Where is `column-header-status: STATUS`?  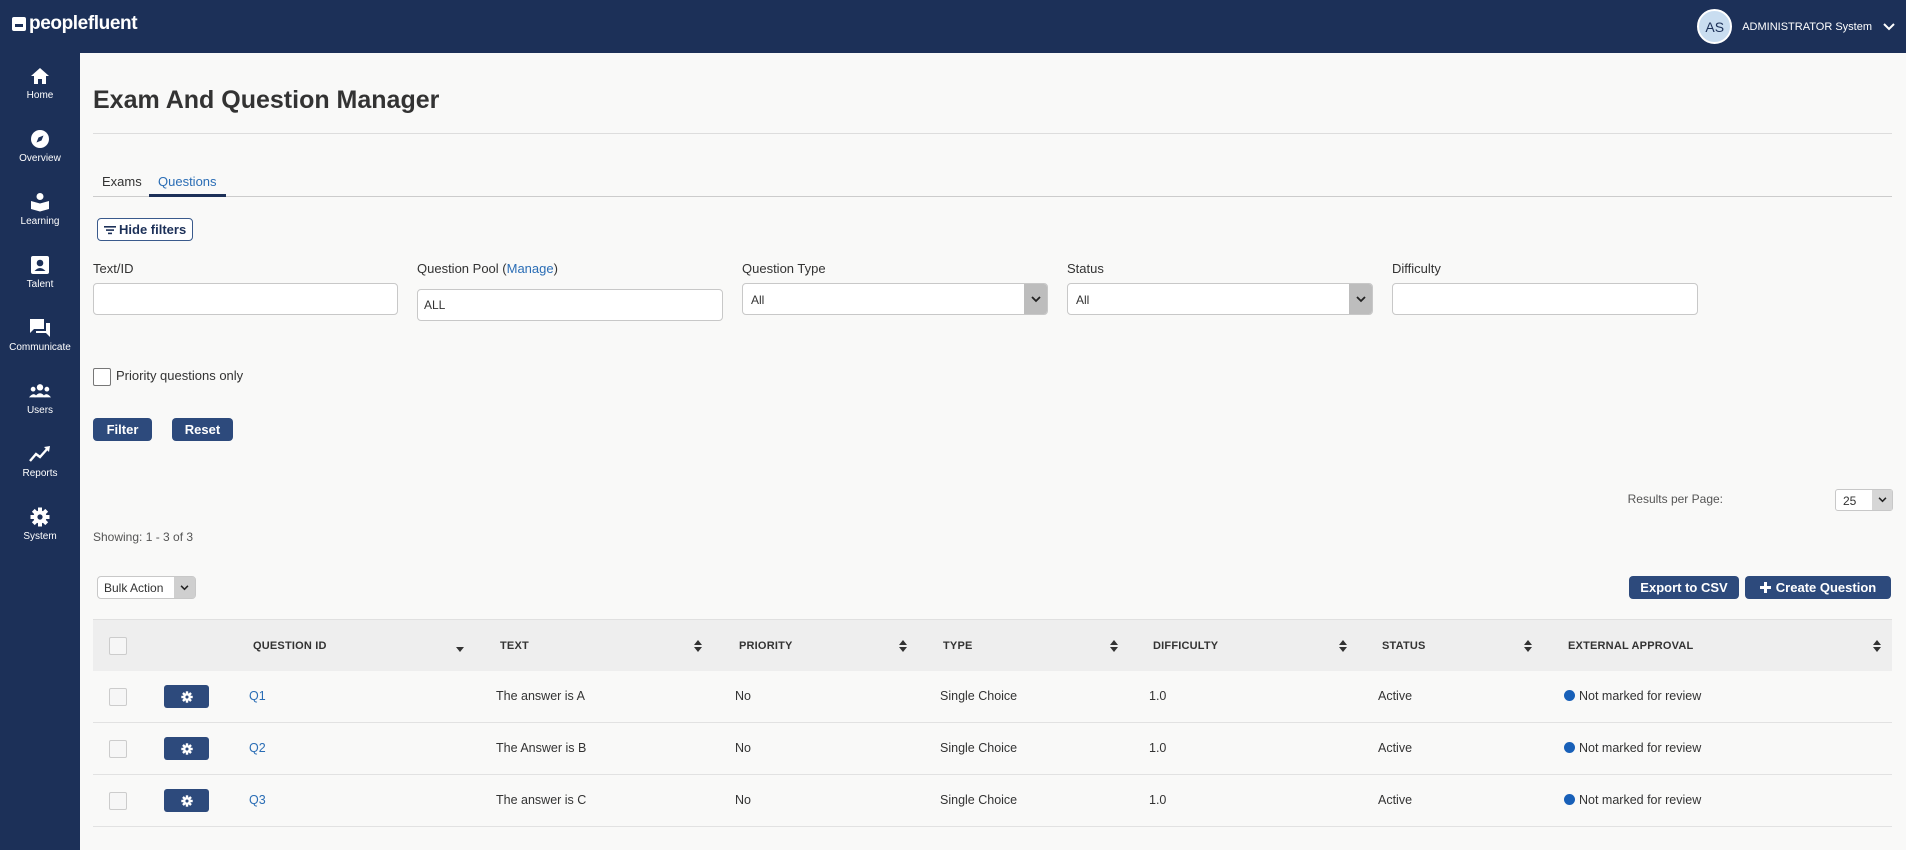 column-header-status: STATUS is located at coordinates (1404, 646).